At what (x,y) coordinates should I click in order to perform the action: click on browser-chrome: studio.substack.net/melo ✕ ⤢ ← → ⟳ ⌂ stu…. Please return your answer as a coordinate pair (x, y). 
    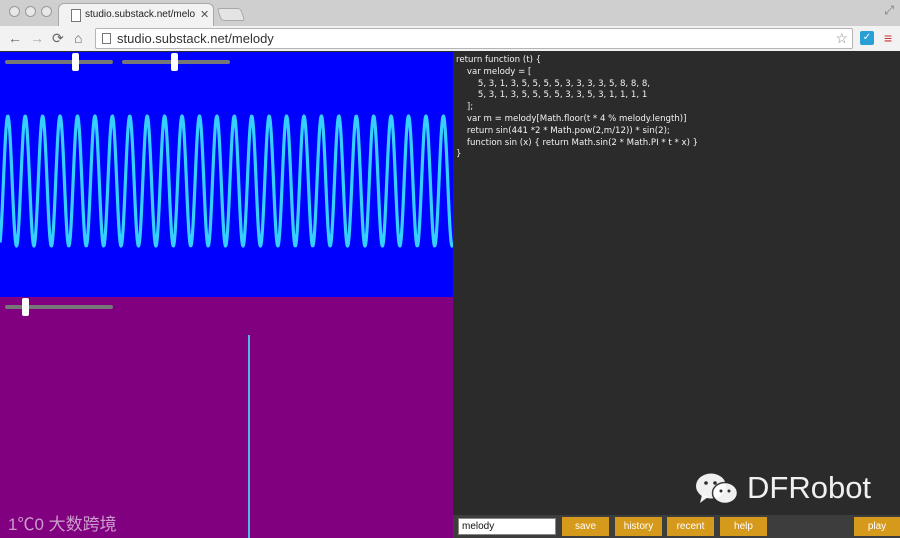
    Looking at the image, I should click on (450, 25).